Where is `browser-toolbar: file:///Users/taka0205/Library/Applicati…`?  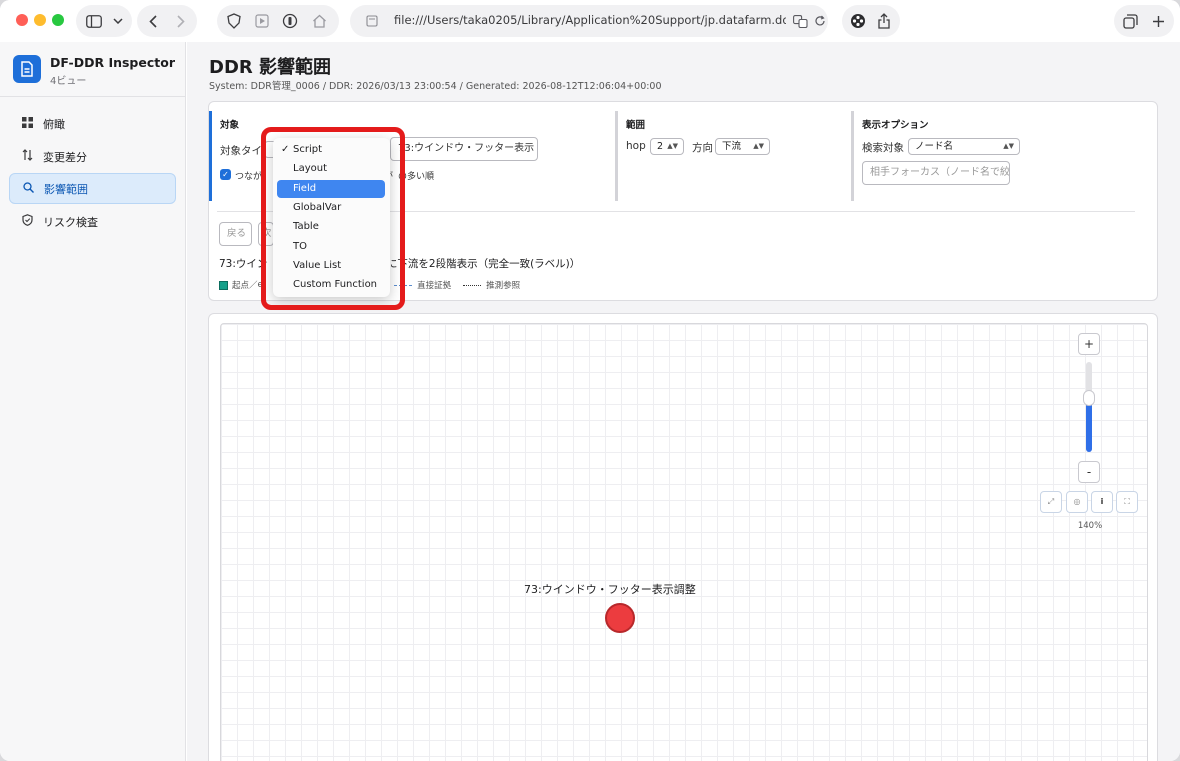
browser-toolbar: file:///Users/taka0205/Library/Applicati… is located at coordinates (590, 21).